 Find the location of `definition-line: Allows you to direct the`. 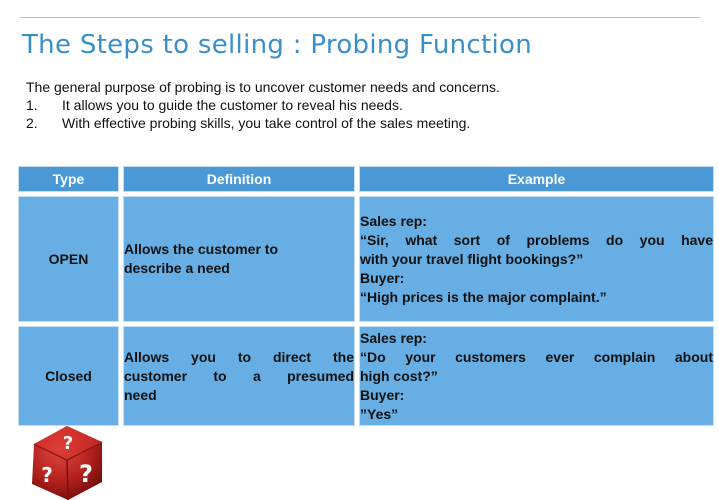

definition-line: Allows you to direct the is located at coordinates (239, 356).